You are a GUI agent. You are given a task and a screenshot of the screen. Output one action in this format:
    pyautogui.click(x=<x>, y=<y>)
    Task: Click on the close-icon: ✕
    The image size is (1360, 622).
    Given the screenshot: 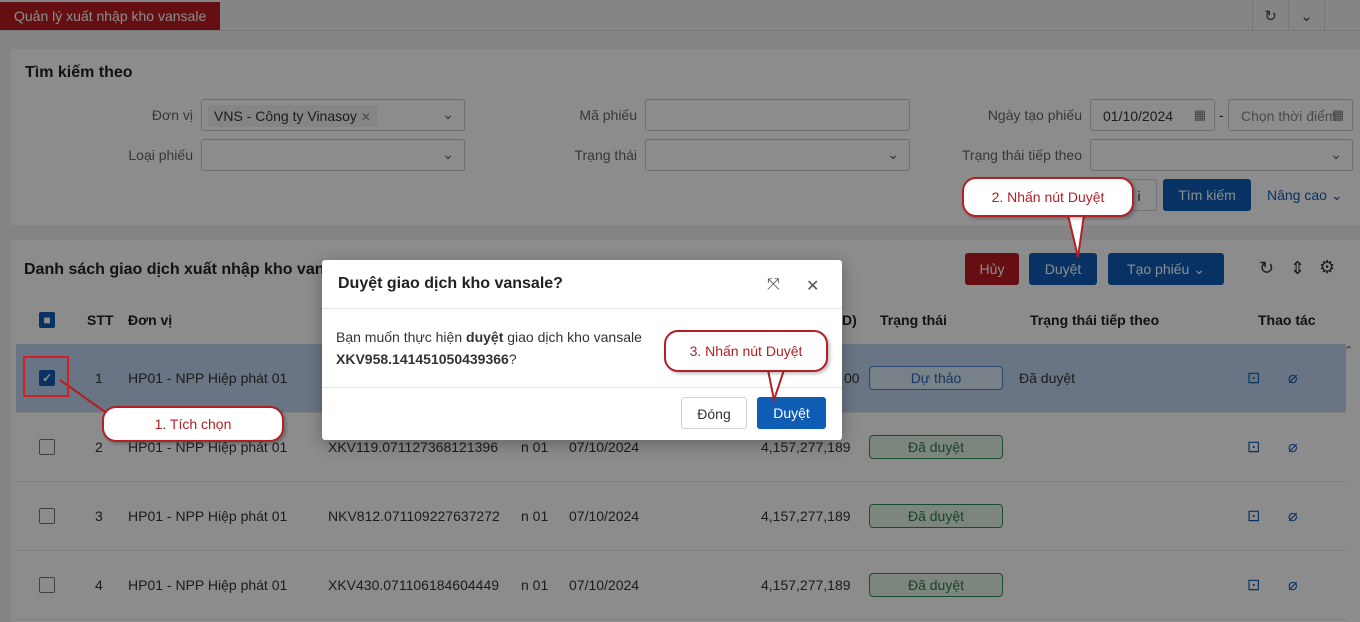 What is the action you would take?
    pyautogui.click(x=812, y=286)
    